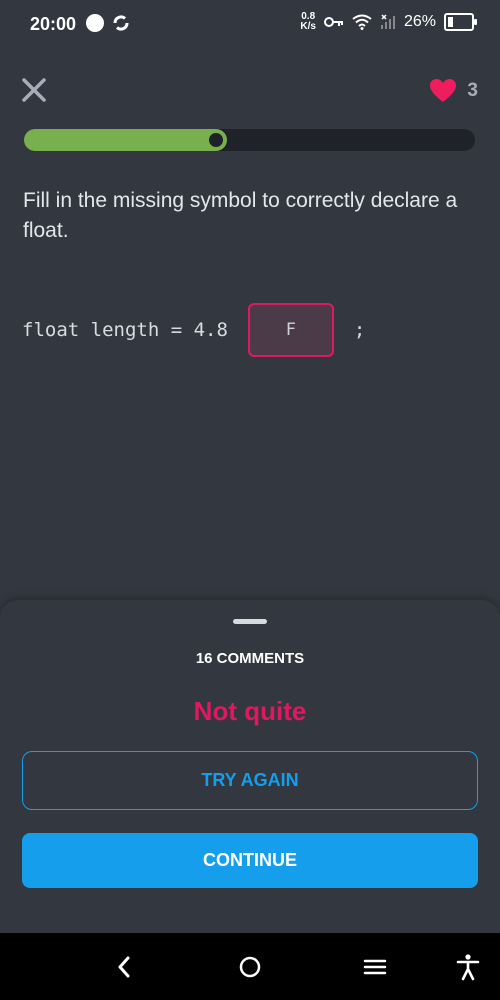  Describe the element at coordinates (472, 90) in the screenshot. I see `hearts-count: 3` at that location.